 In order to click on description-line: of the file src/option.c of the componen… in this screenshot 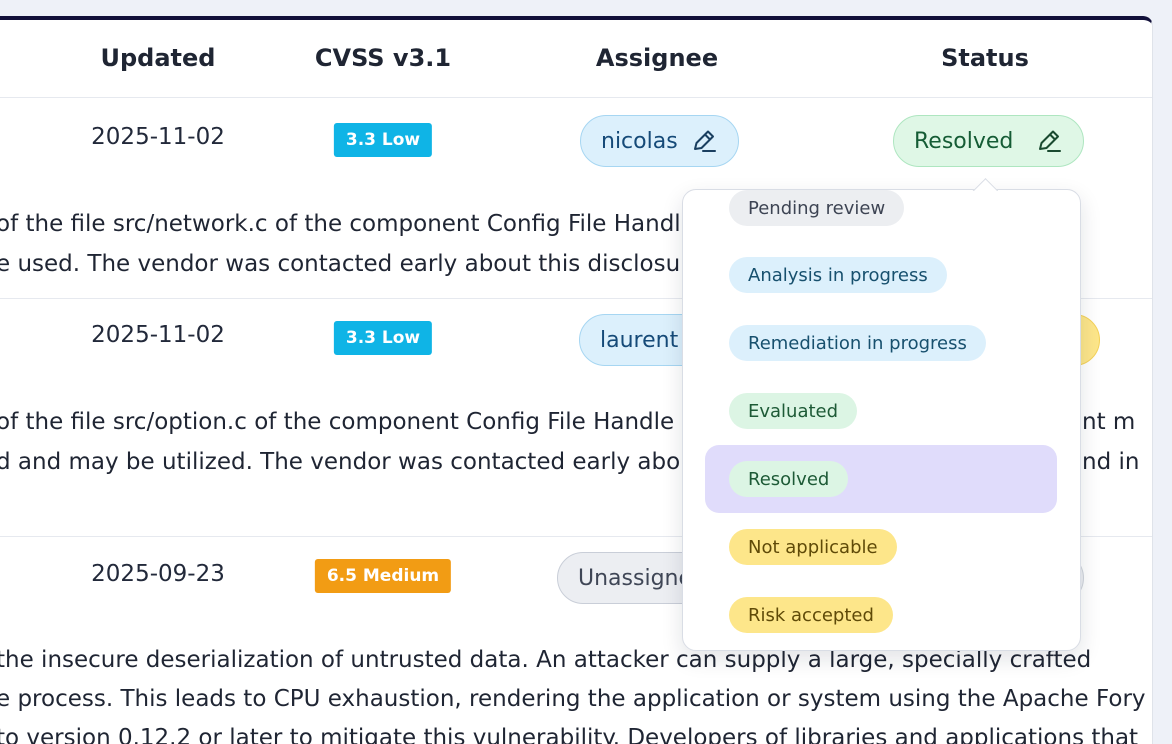, I will do `click(337, 422)`.